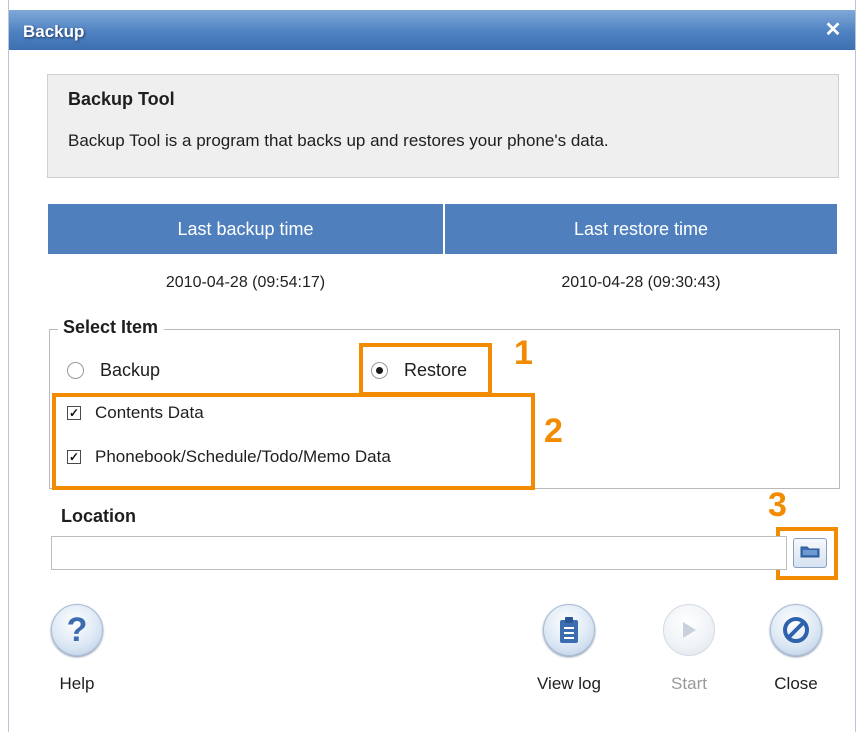 Image resolution: width=858 pixels, height=732 pixels. What do you see at coordinates (77, 683) in the screenshot?
I see `help-label: Help` at bounding box center [77, 683].